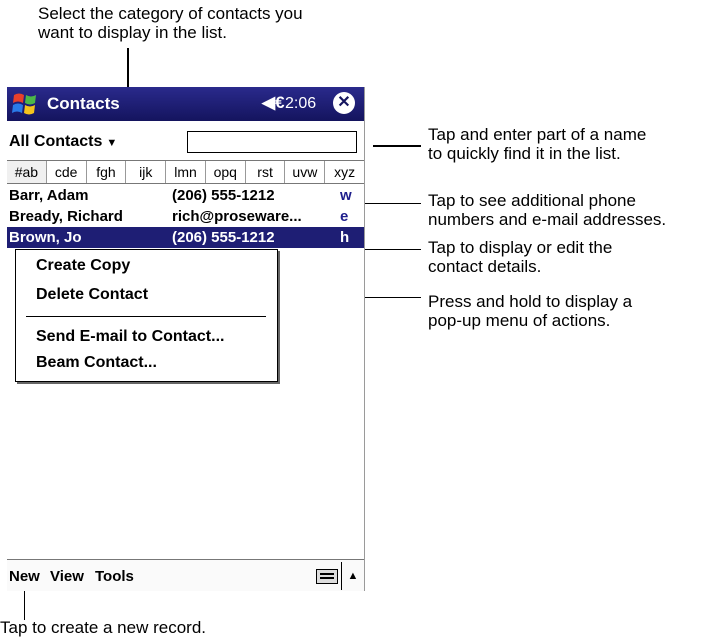  I want to click on menu-item-create-copy: Create Copy, so click(83, 266).